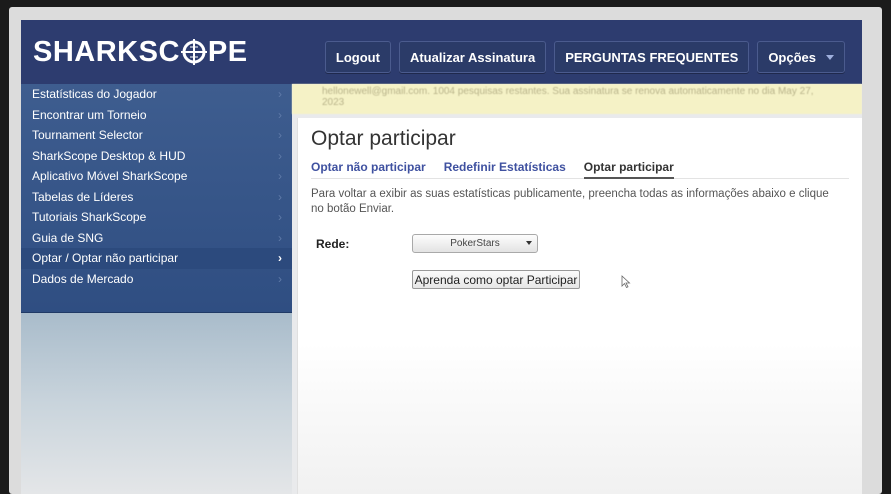  What do you see at coordinates (109, 155) in the screenshot?
I see `sidebar-item-label: SharkScope Desktop & HUD` at bounding box center [109, 155].